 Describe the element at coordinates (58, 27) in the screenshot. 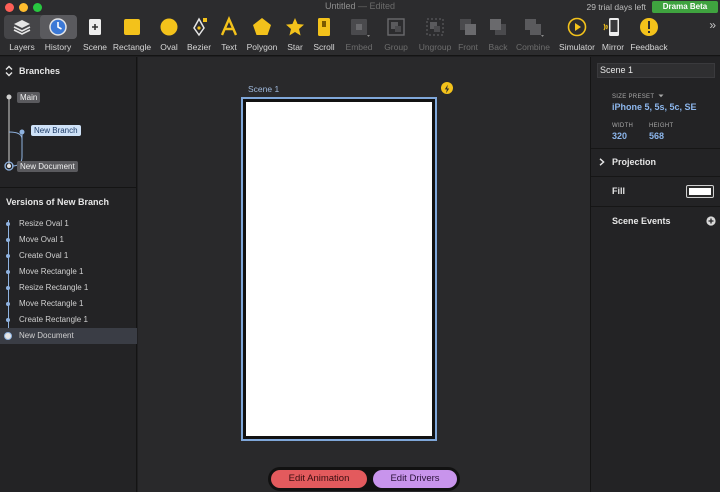

I see `clock-icon` at that location.